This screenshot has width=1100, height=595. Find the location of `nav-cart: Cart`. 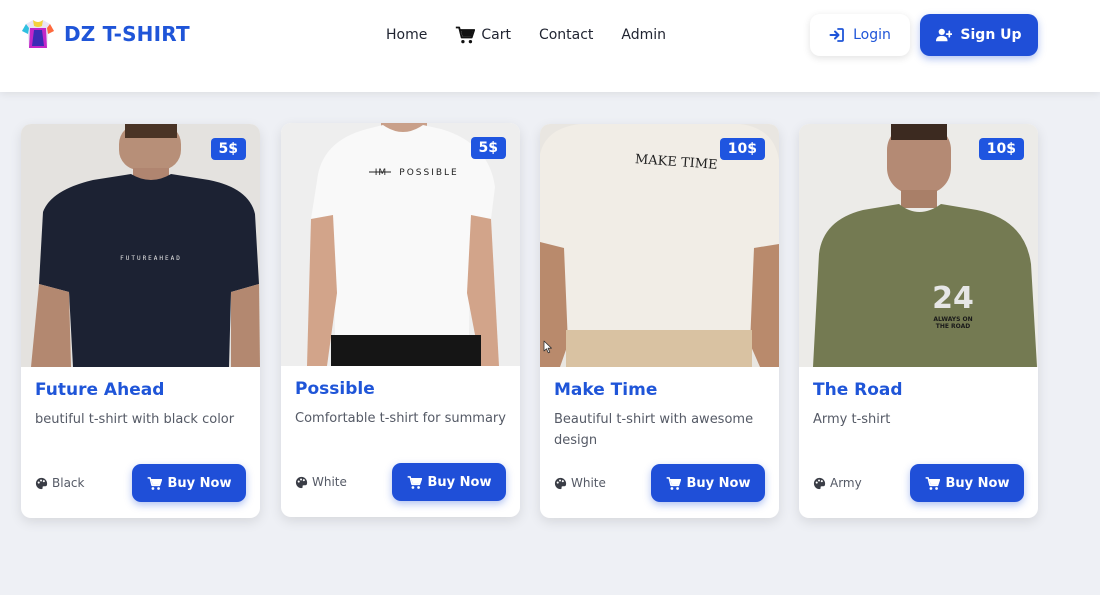

nav-cart: Cart is located at coordinates (483, 35).